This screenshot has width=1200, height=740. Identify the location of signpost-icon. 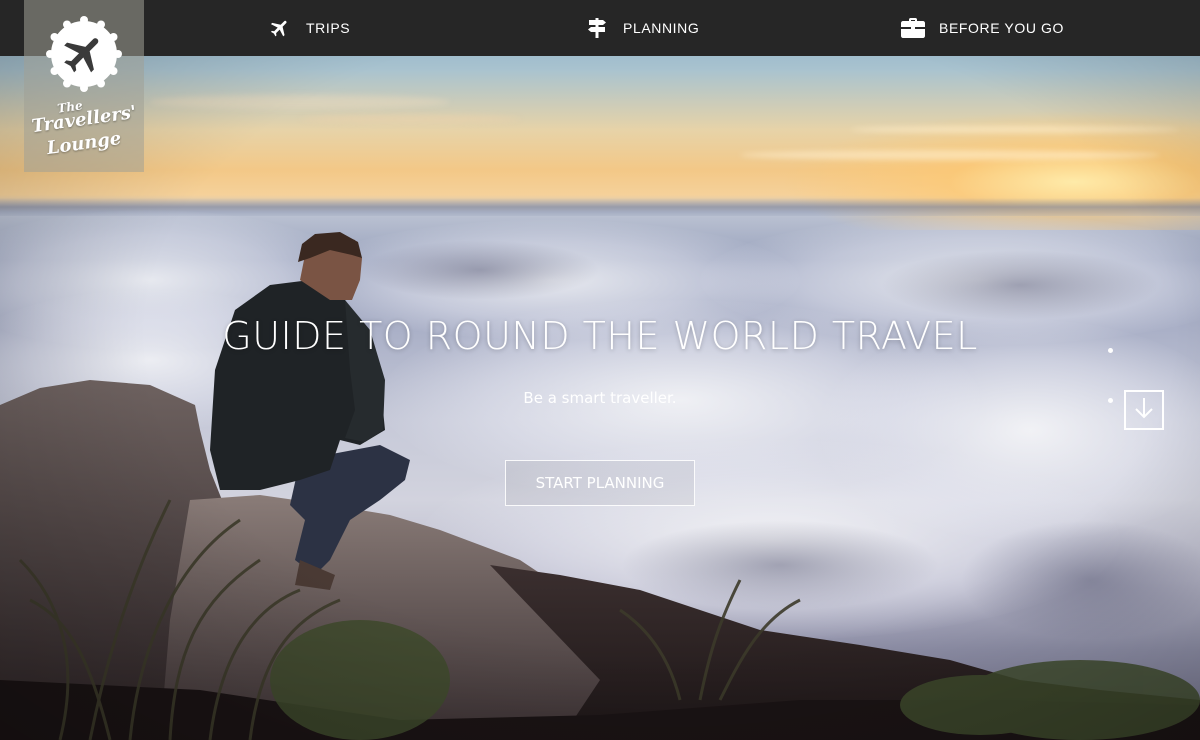
(597, 28).